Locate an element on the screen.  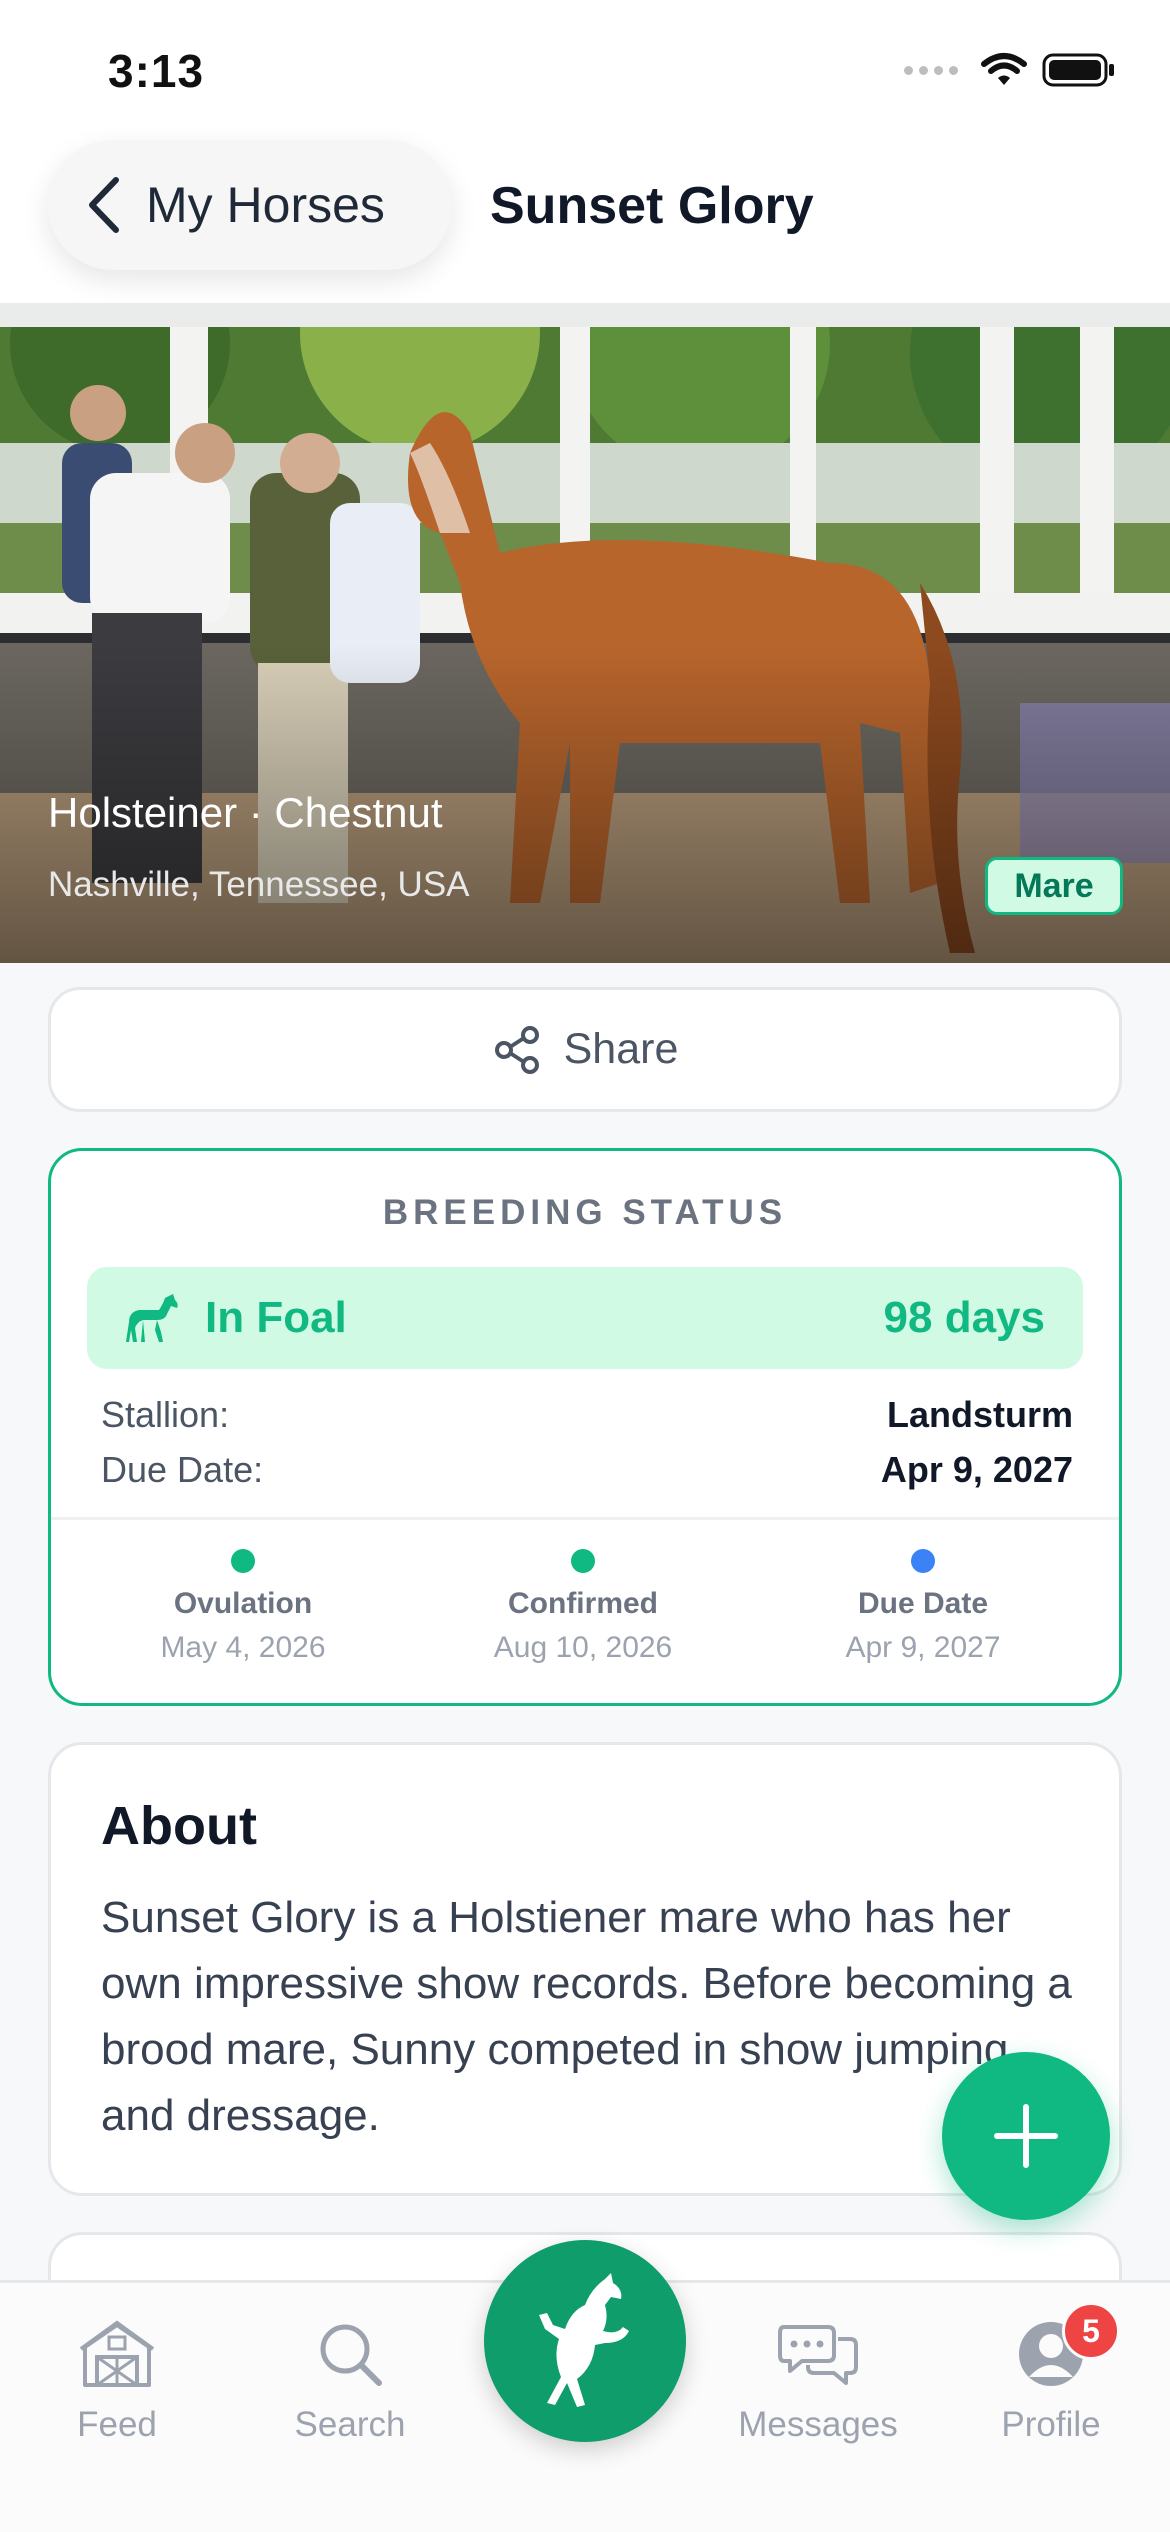
share-icon is located at coordinates (516, 1049).